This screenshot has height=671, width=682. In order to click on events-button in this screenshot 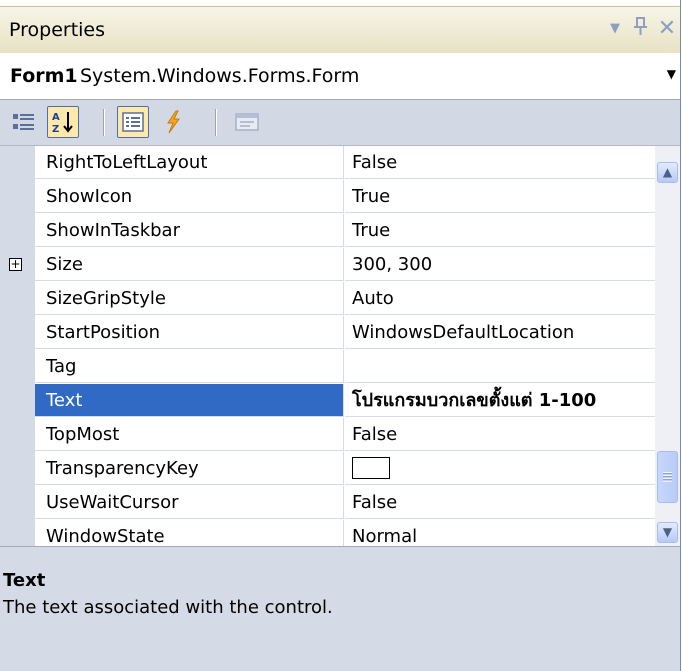, I will do `click(173, 122)`.